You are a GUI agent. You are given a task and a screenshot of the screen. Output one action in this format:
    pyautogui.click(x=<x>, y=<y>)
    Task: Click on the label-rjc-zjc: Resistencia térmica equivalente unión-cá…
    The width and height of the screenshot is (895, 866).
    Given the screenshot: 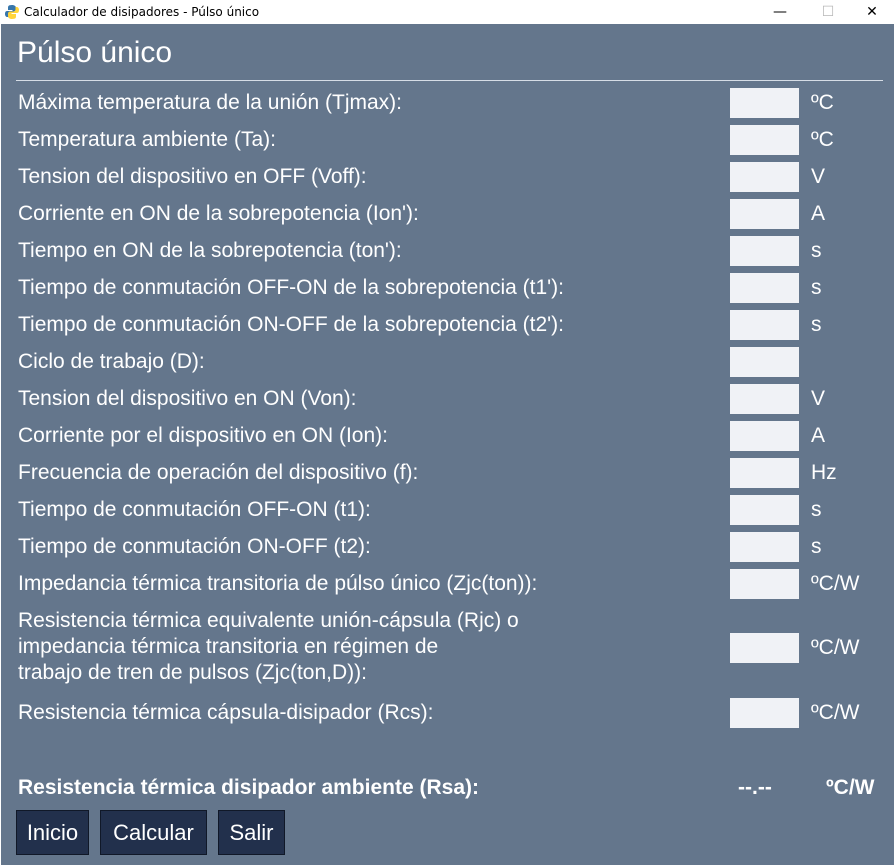 What is the action you would take?
    pyautogui.click(x=268, y=646)
    